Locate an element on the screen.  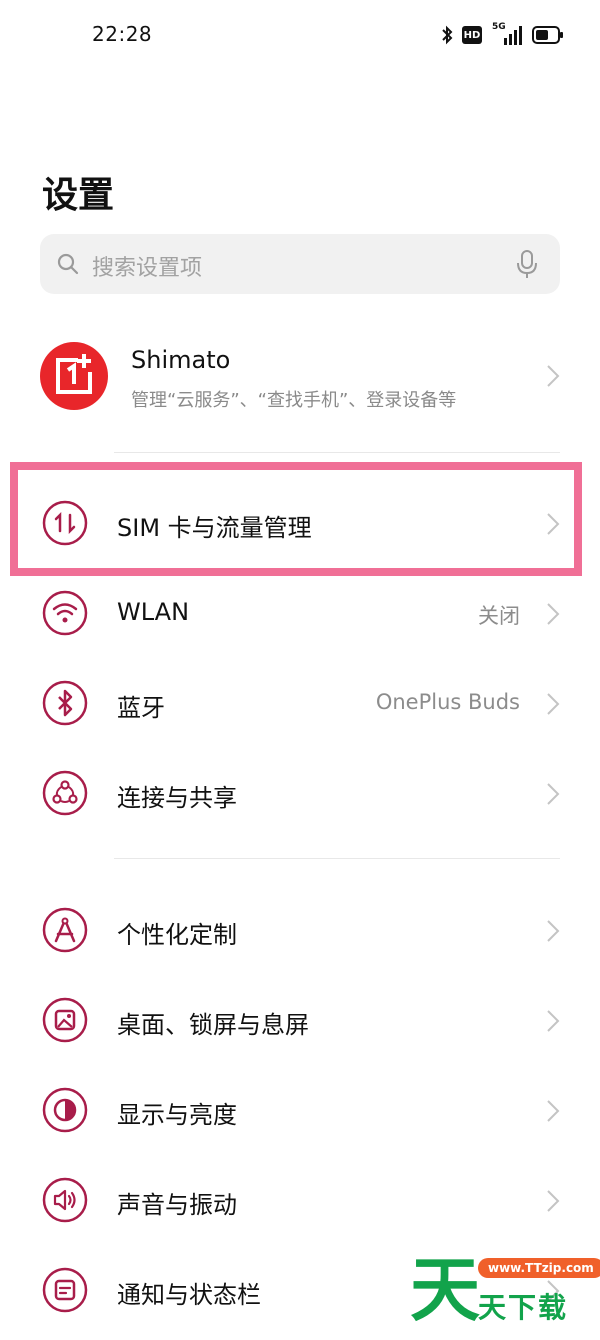
settings-item-personalize: 个性化定制 is located at coordinates (300, 930).